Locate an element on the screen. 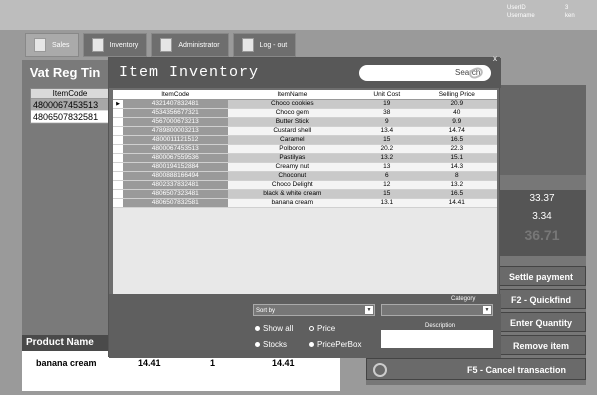  cell-itemcode: 4534356677321 is located at coordinates (175, 113).